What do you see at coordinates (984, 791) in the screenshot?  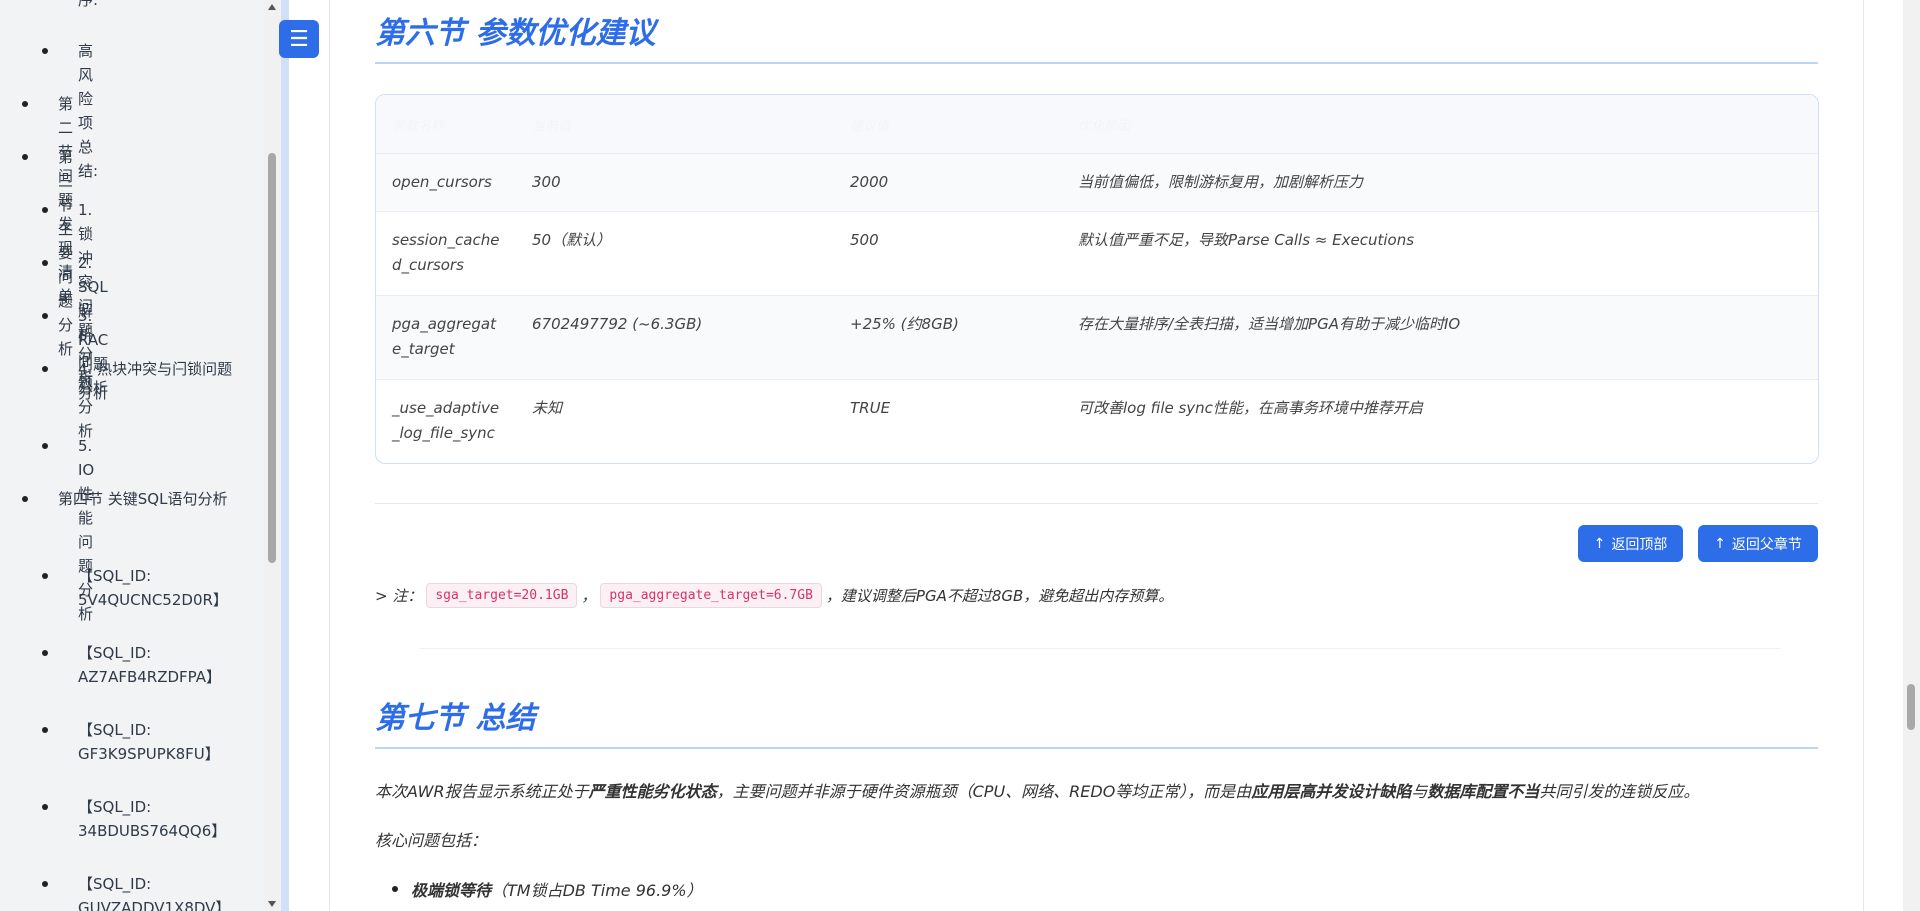 I see `summary-text: ，主要问题并非源于硬件资源瓶颈（CPU、网络、REDO等均正常），而是由` at bounding box center [984, 791].